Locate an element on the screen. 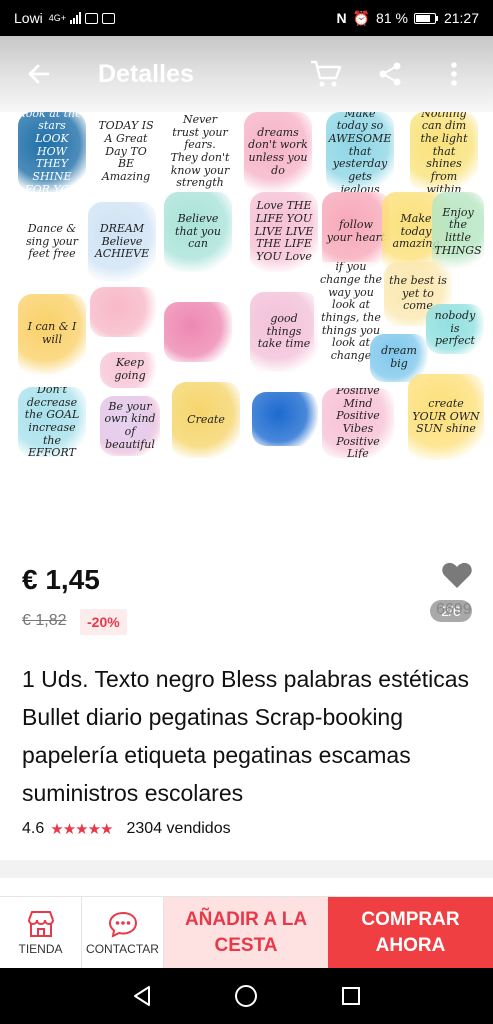 This screenshot has height=1024, width=493. contact-button: CONTACTAR is located at coordinates (123, 933).